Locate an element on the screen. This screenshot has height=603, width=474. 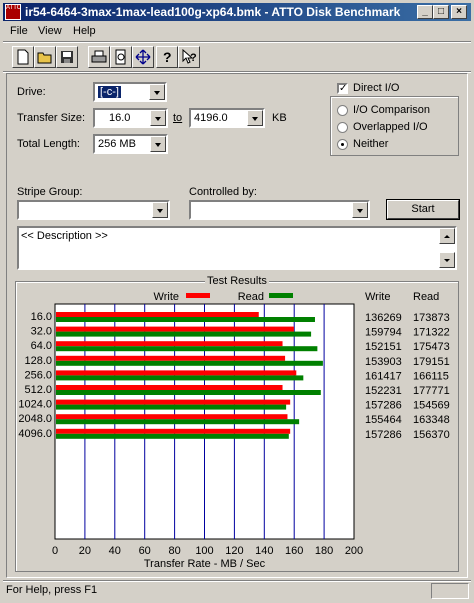
read-value: 154569 is located at coordinates (431, 406).